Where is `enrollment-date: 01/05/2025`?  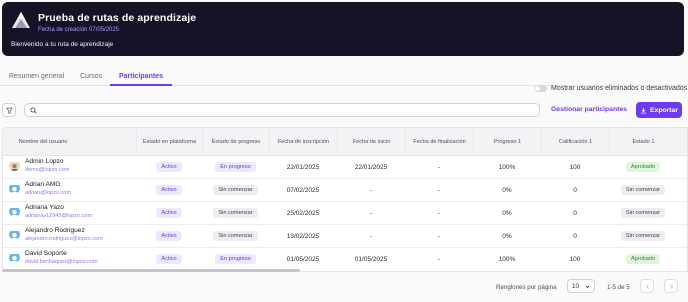 enrollment-date: 01/05/2025 is located at coordinates (303, 259).